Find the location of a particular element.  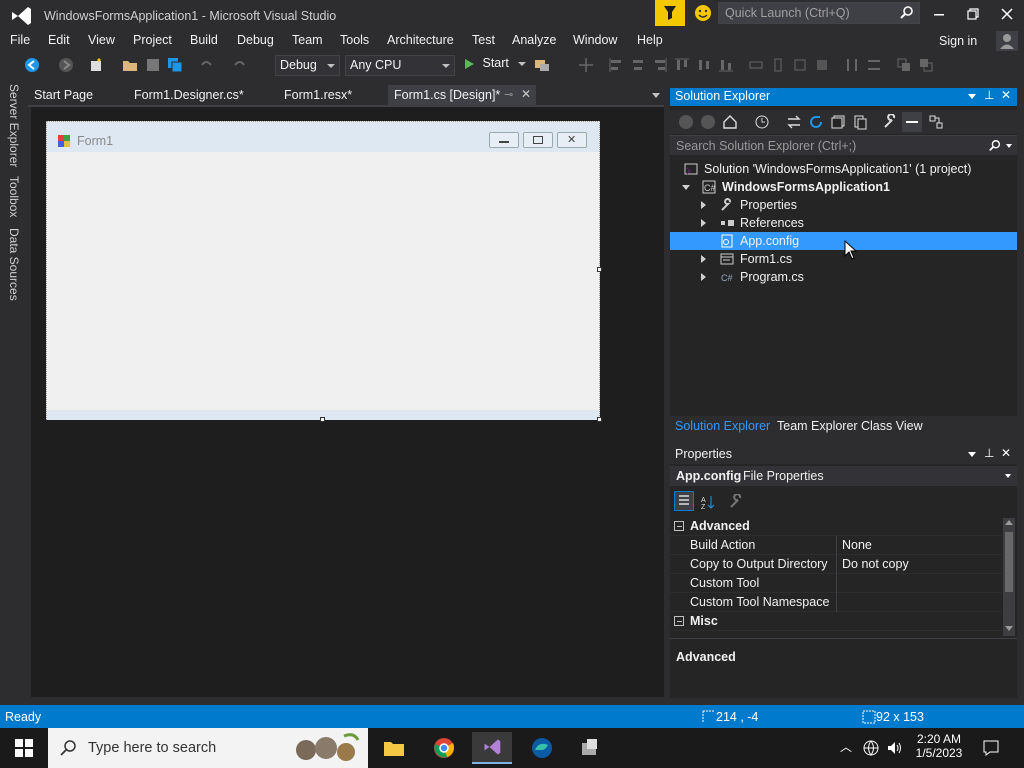

close-button is located at coordinates (1007, 14).